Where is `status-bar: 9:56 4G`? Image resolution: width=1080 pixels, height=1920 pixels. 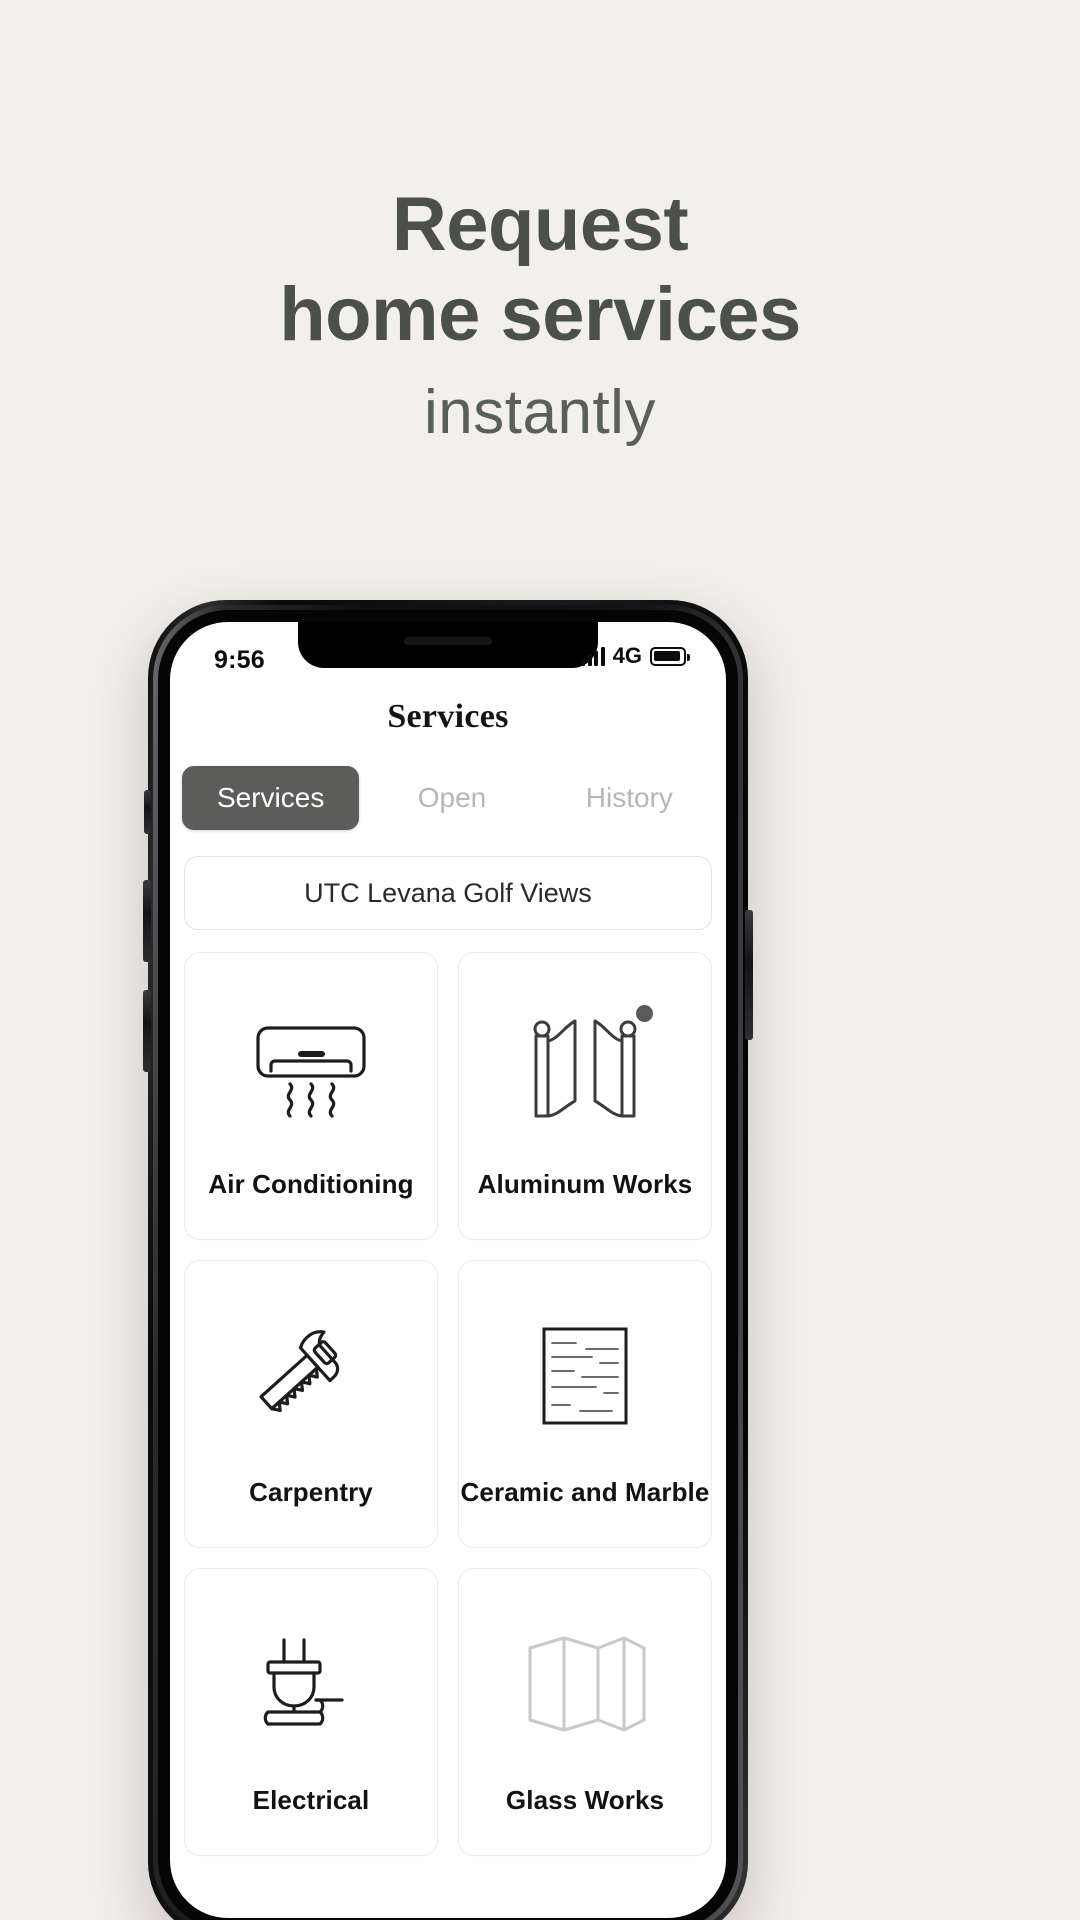
status-bar: 9:56 4G is located at coordinates (448, 653).